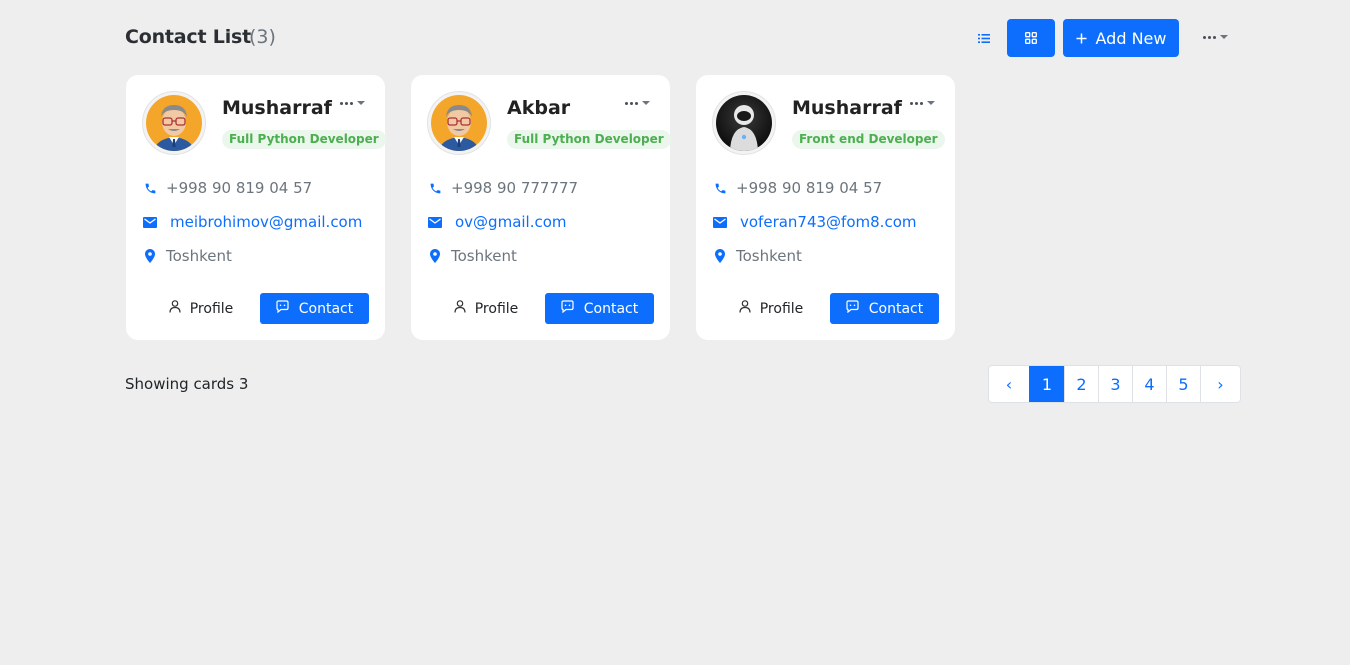  Describe the element at coordinates (1131, 38) in the screenshot. I see `add-new-label: Add New` at that location.